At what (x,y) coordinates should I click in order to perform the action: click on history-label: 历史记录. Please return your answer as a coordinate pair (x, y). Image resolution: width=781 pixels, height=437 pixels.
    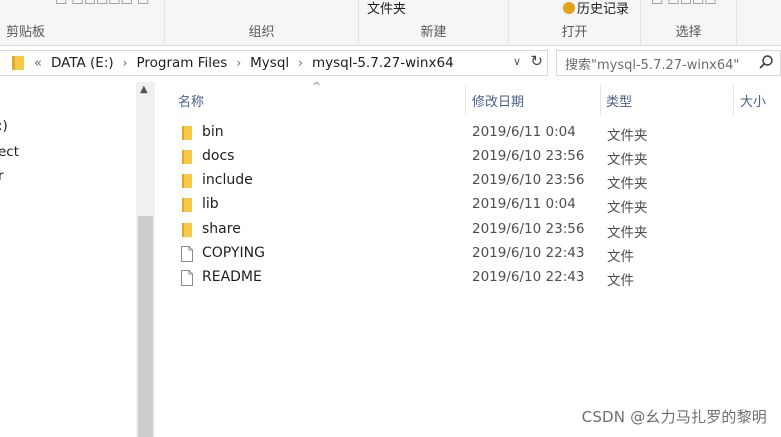
    Looking at the image, I should click on (603, 9).